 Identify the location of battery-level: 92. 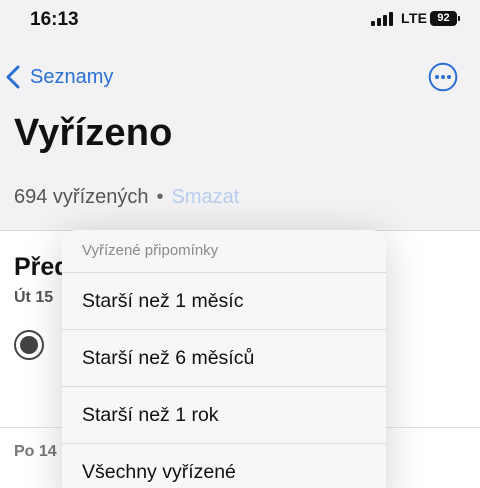
(443, 18).